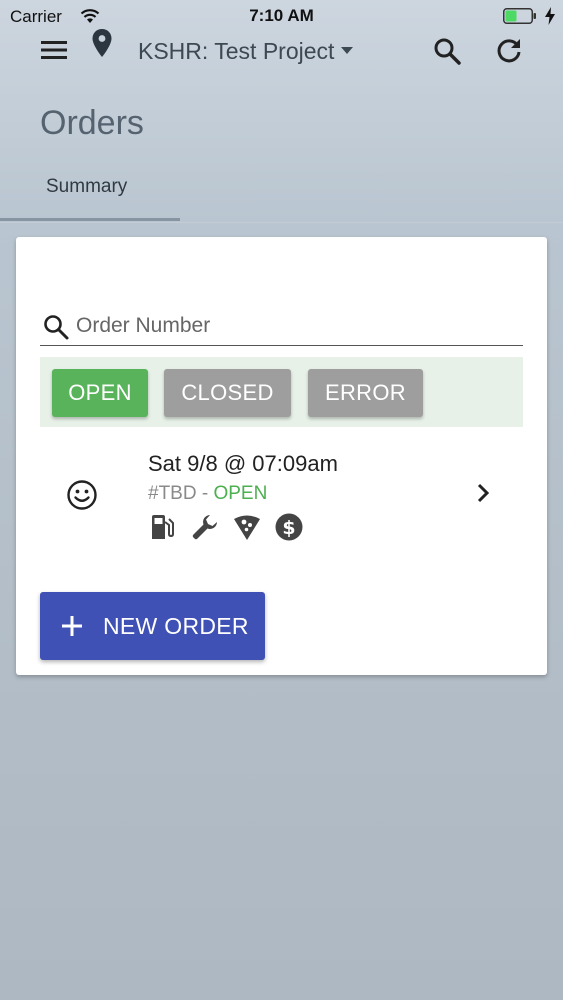  I want to click on tab-summary: Summary, so click(90, 190).